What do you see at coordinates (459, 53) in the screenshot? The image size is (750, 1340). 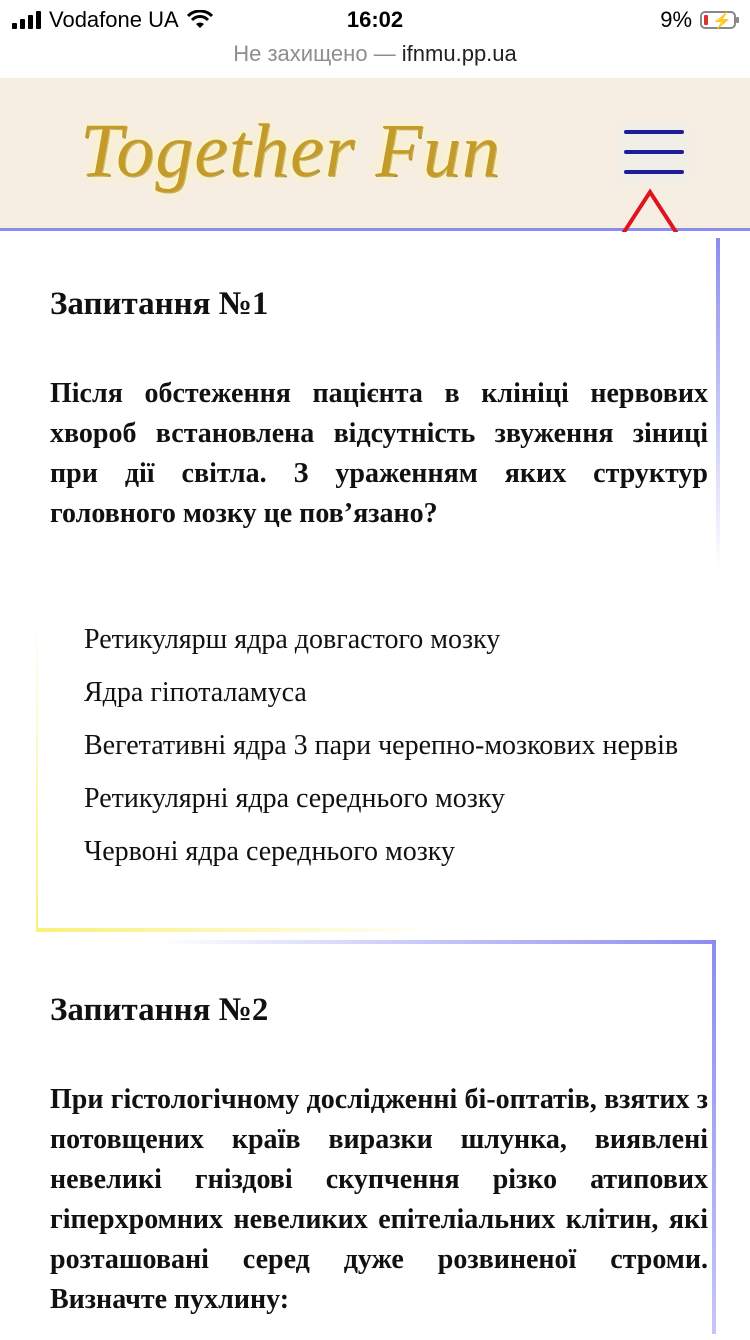 I see `url-domain: ifnmu.pp.ua` at bounding box center [459, 53].